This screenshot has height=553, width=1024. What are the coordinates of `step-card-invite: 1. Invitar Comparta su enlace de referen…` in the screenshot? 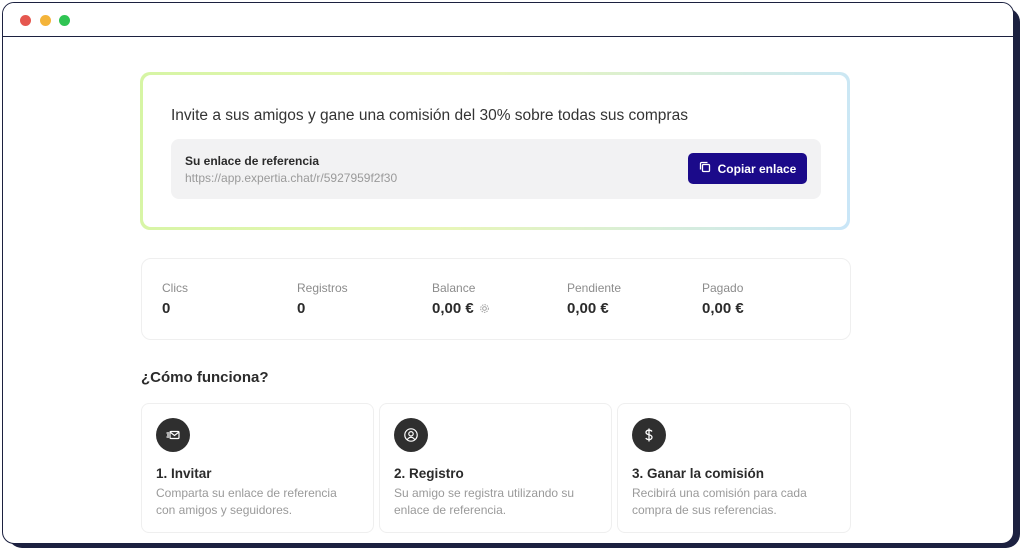 It's located at (257, 468).